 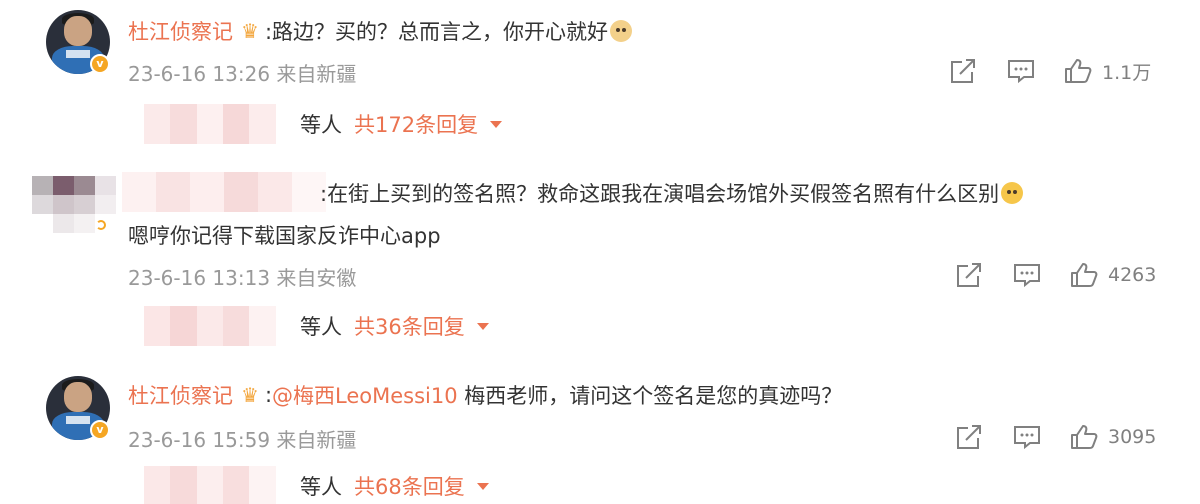 I want to click on comment-line: :在街上买到的签名照？救命这跟我在演唱会场馆外买假签名照有什么区别, so click(x=672, y=193).